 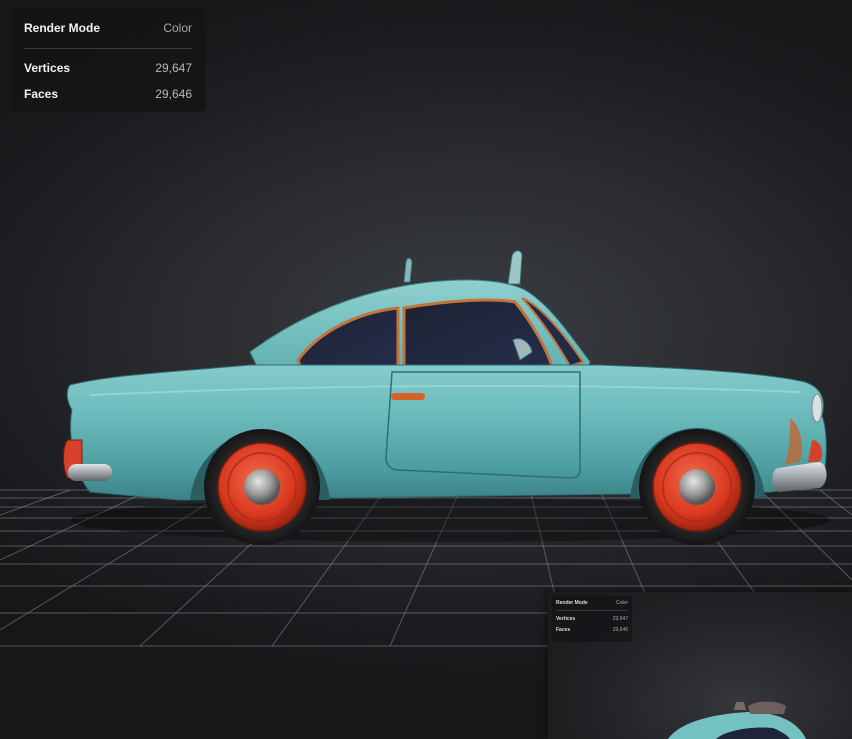 What do you see at coordinates (108, 68) in the screenshot?
I see `vertices-row: Vertices 29,647` at bounding box center [108, 68].